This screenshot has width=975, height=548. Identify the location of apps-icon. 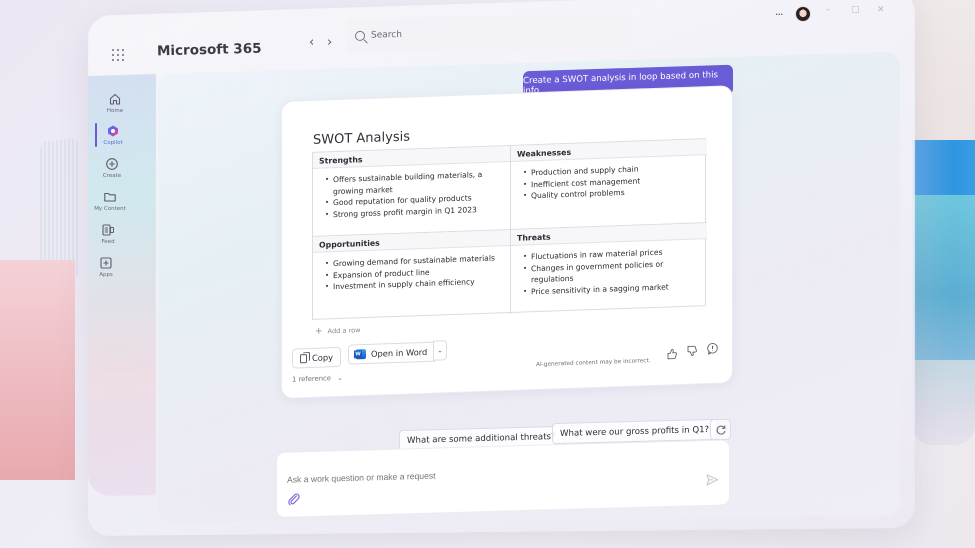
(106, 263).